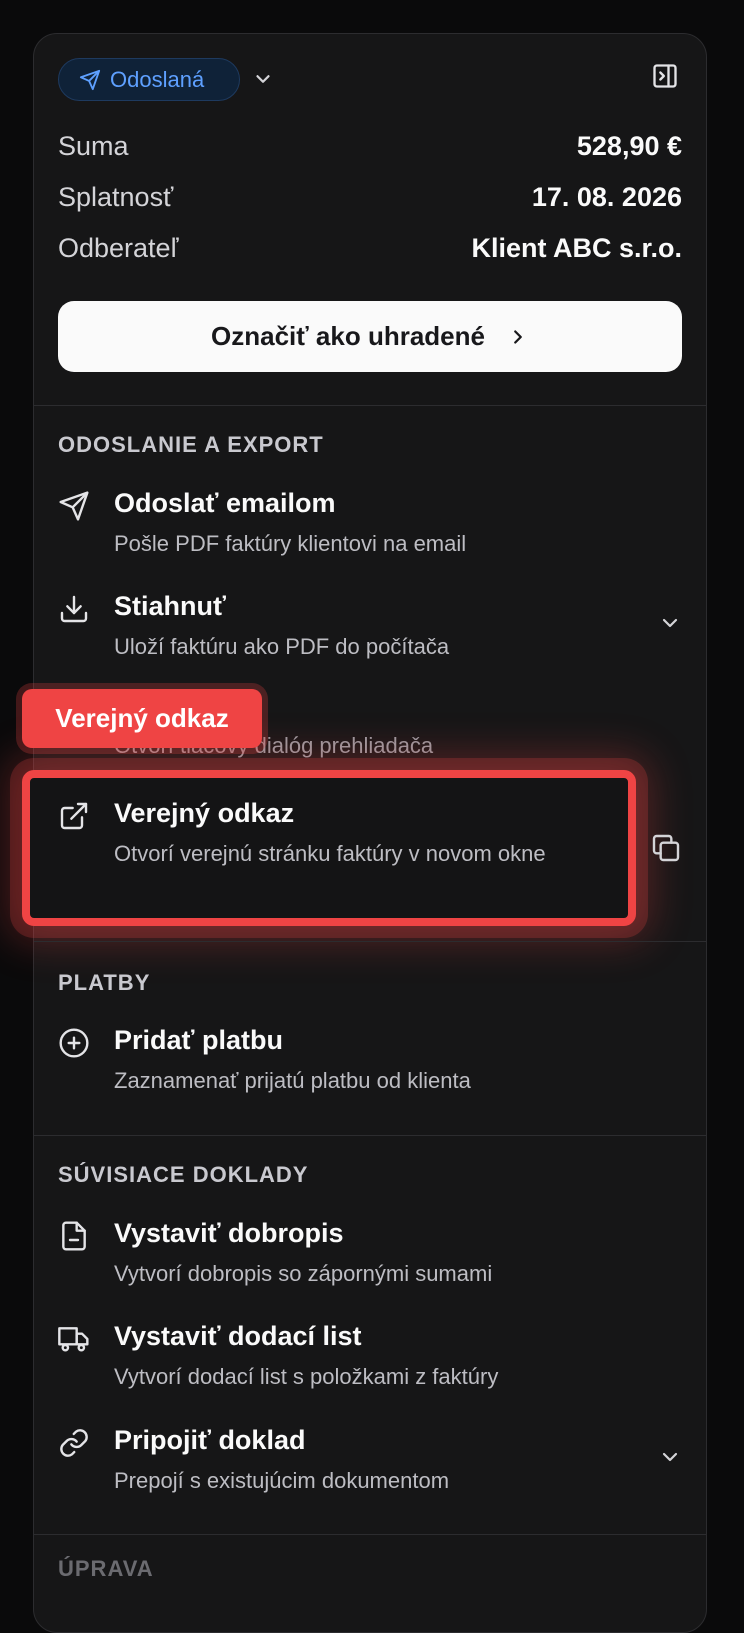  What do you see at coordinates (282, 646) in the screenshot?
I see `item-desc: Uloží faktúru ako PDF do počítača` at bounding box center [282, 646].